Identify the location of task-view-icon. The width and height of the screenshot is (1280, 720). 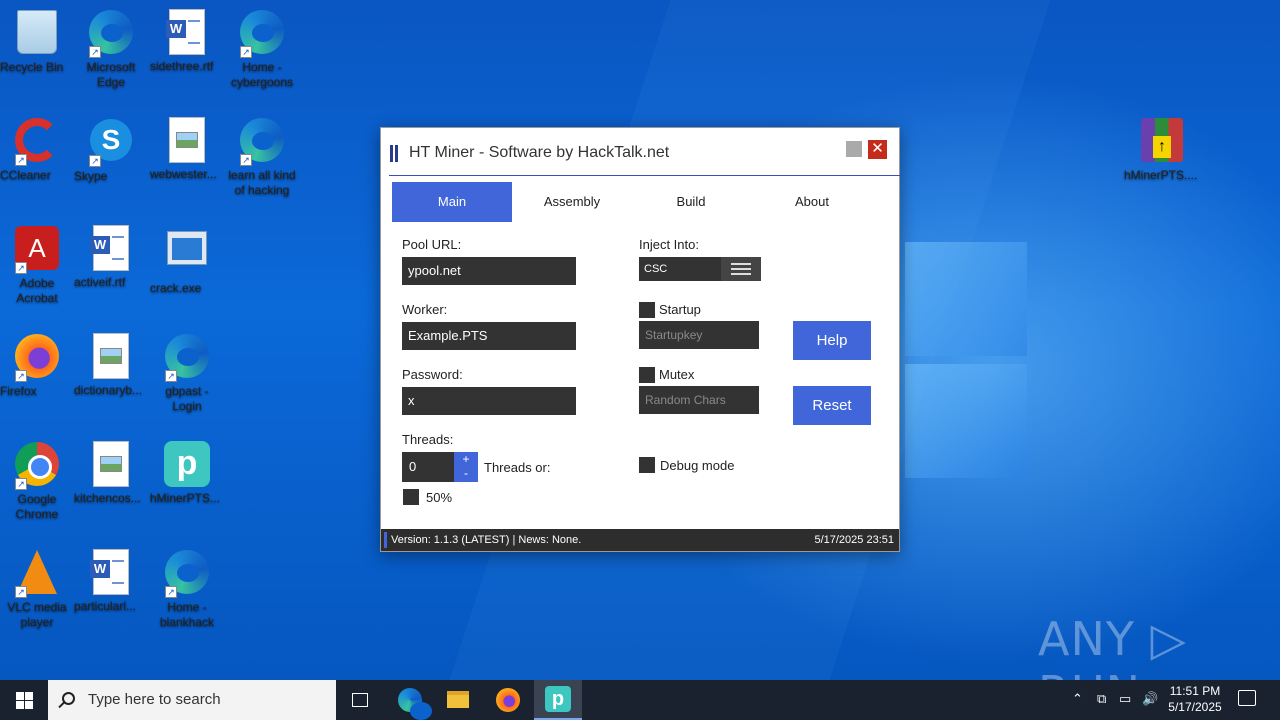
(360, 700).